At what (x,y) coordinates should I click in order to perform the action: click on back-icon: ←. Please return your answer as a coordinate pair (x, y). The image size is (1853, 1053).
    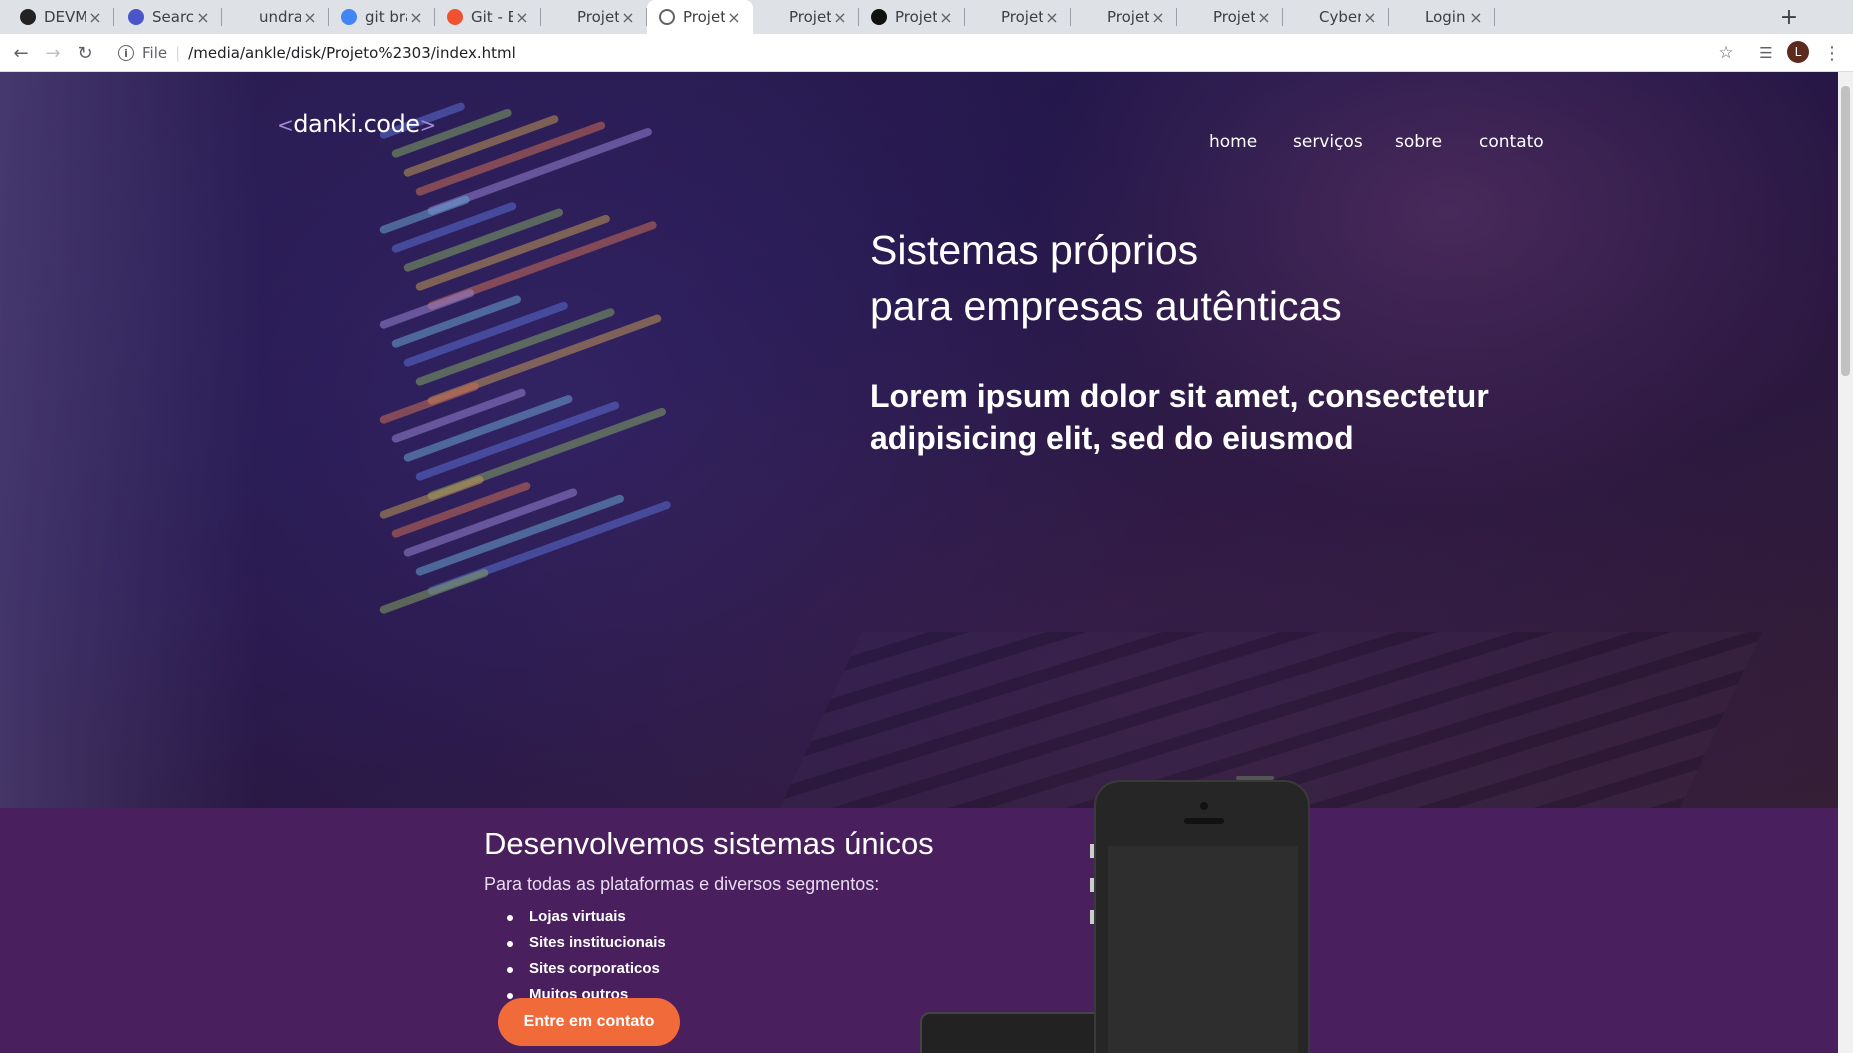
    Looking at the image, I should click on (21, 53).